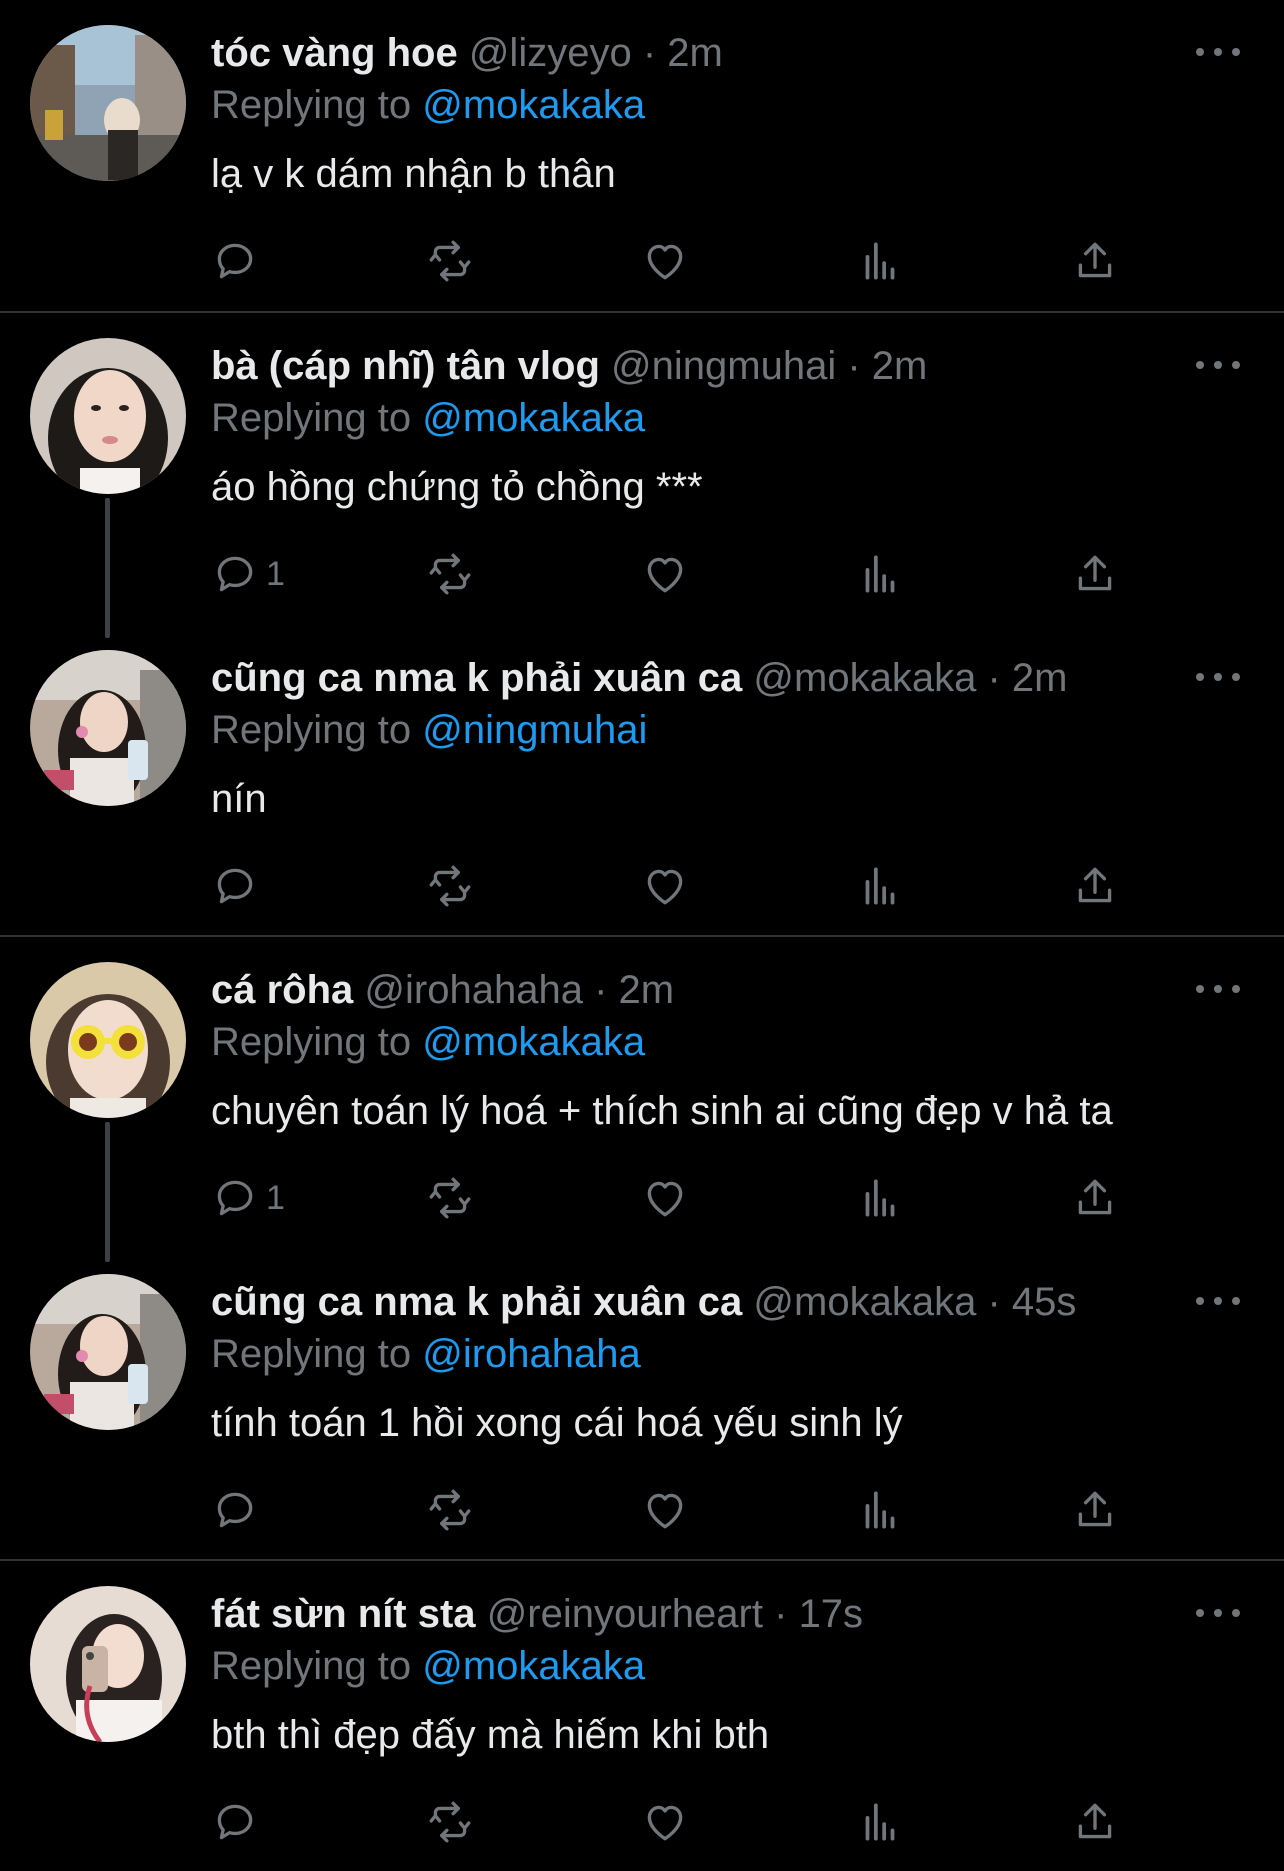 The image size is (1284, 1871). What do you see at coordinates (467, 53) in the screenshot?
I see `tweet-header: tóc vàng hoe @lizyeyo · 2m` at bounding box center [467, 53].